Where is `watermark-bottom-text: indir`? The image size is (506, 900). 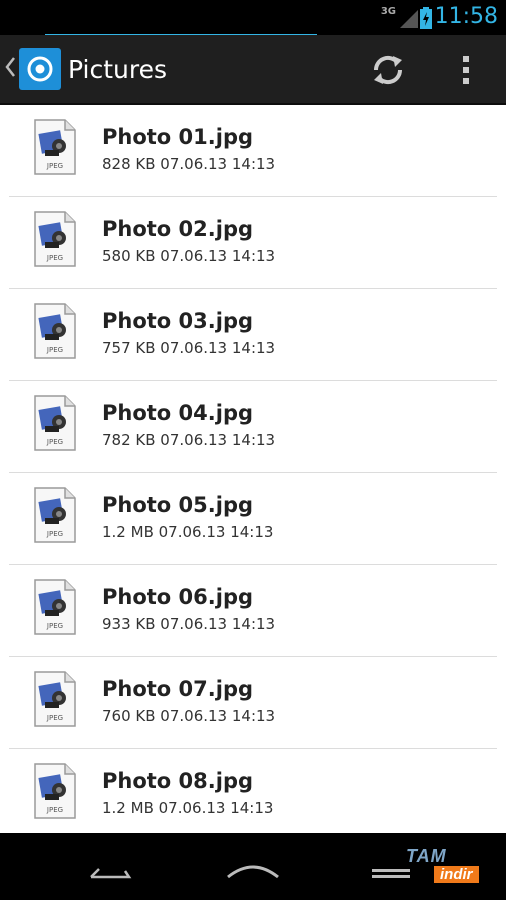 watermark-bottom-text: indir is located at coordinates (456, 874).